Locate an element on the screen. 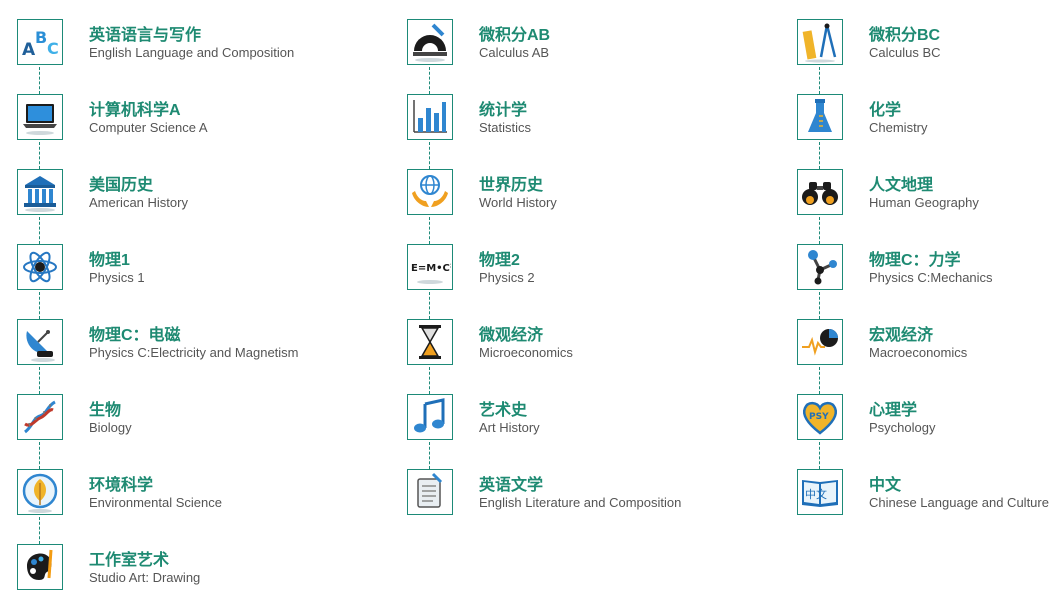 The height and width of the screenshot is (603, 1053). course-name-cn: 艺术史 is located at coordinates (503, 408).